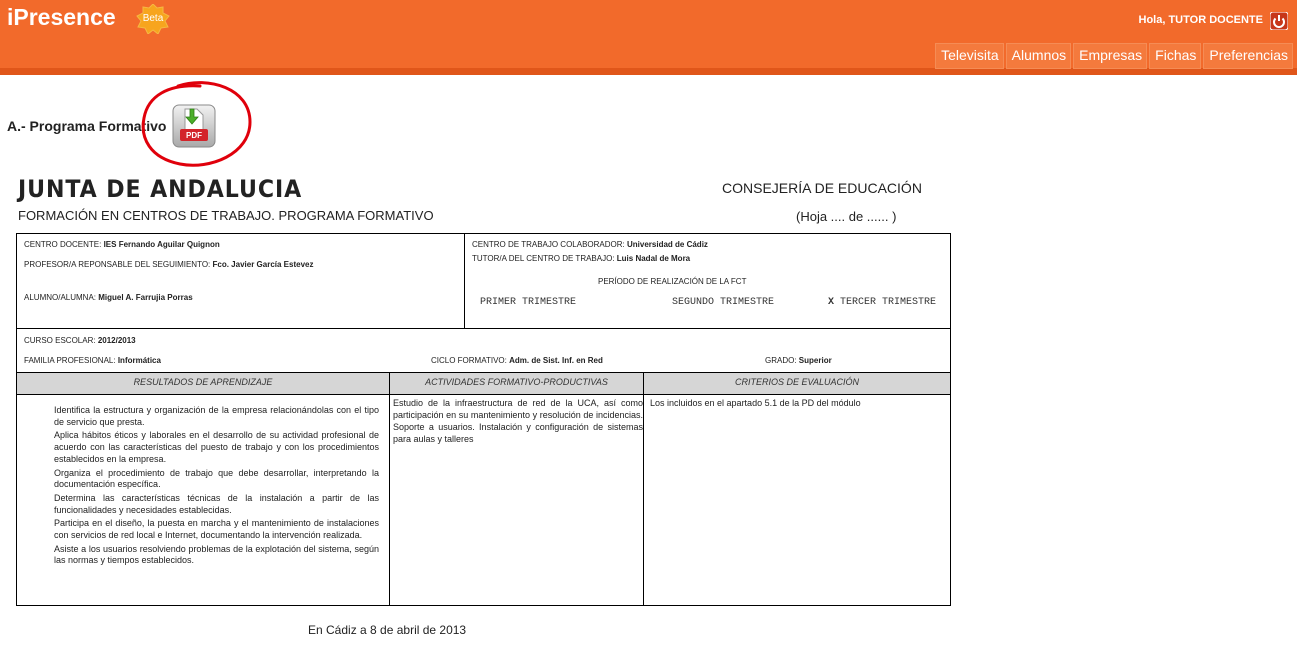 The height and width of the screenshot is (647, 1297). I want to click on trimestre-2: SEGUNDO TRIMESTRE, so click(723, 302).